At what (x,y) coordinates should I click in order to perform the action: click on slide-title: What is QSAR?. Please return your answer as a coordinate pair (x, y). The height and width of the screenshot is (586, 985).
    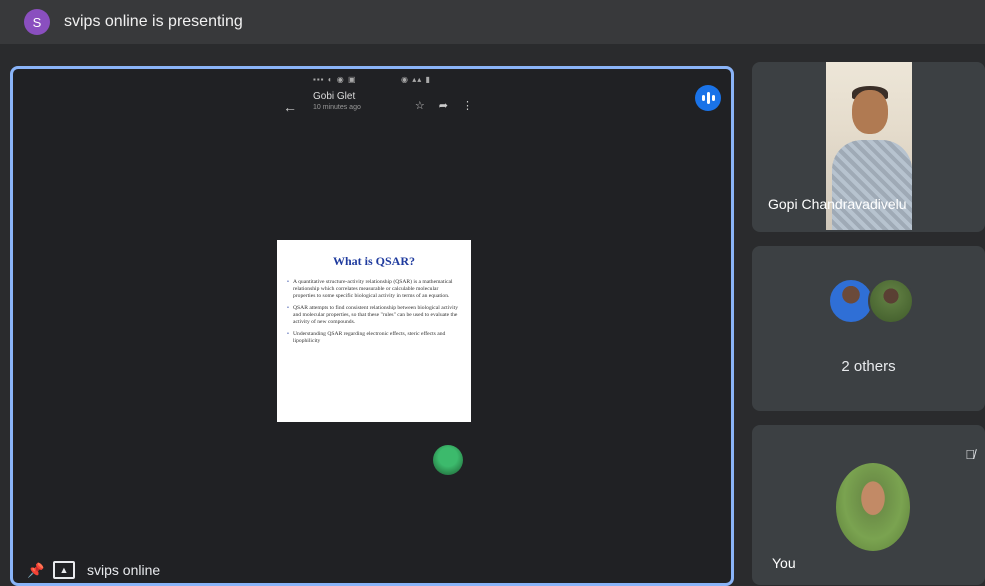
    Looking at the image, I should click on (373, 261).